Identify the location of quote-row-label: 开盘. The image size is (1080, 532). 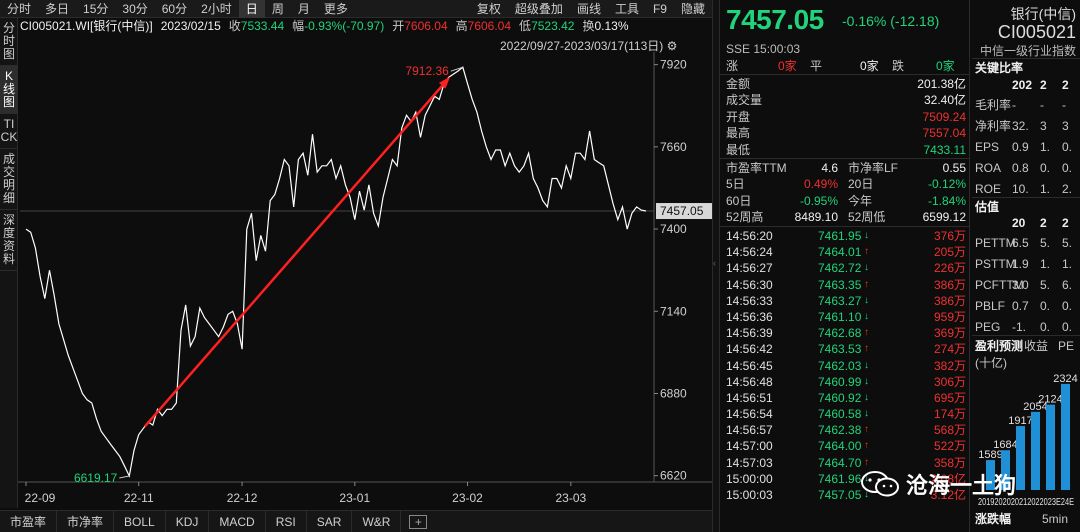
(738, 116).